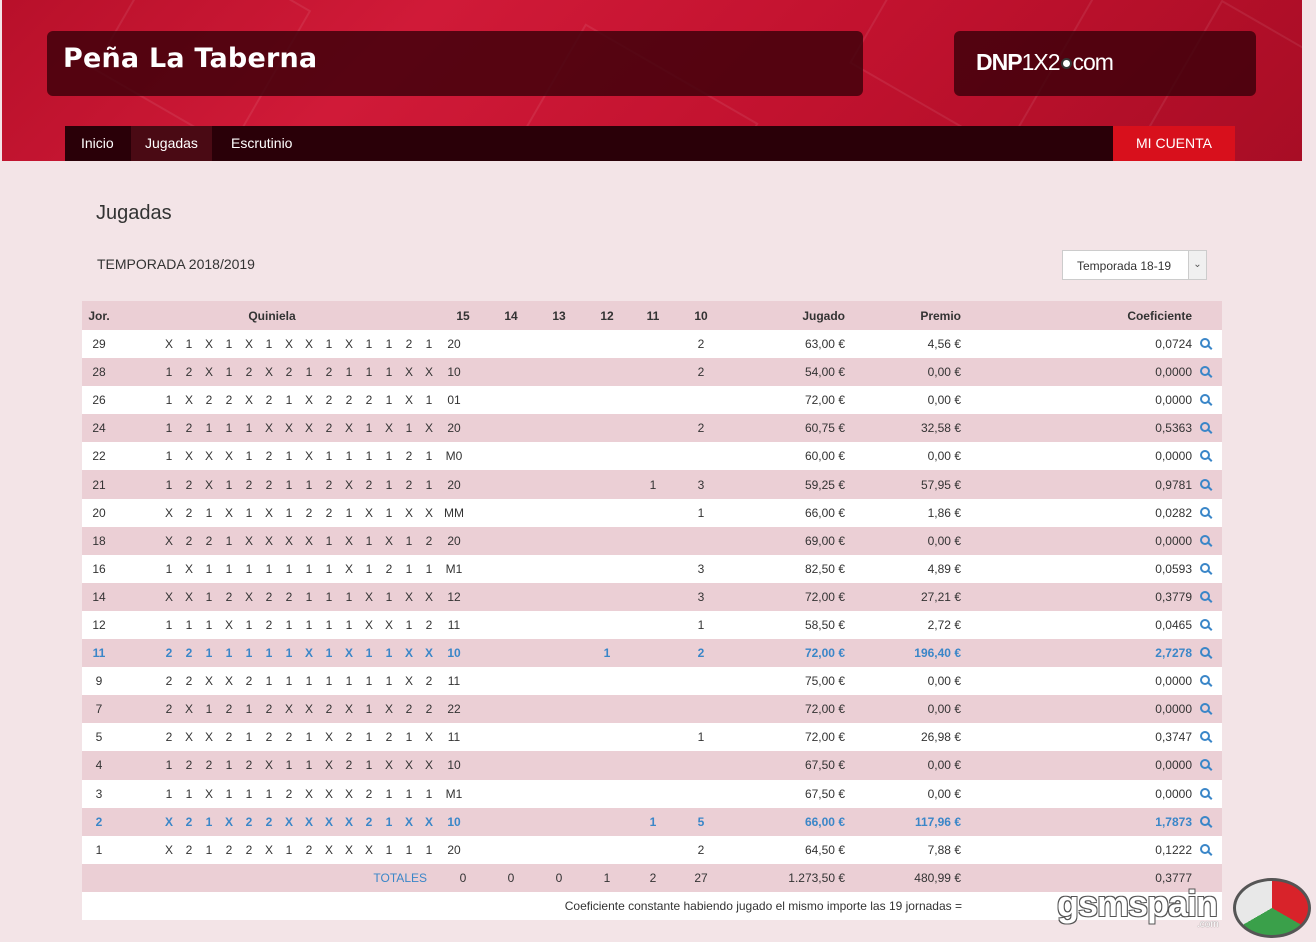 This screenshot has width=1316, height=942. Describe the element at coordinates (1045, 62) in the screenshot. I see `dnp1x2-logo: DNP1X2 com` at that location.